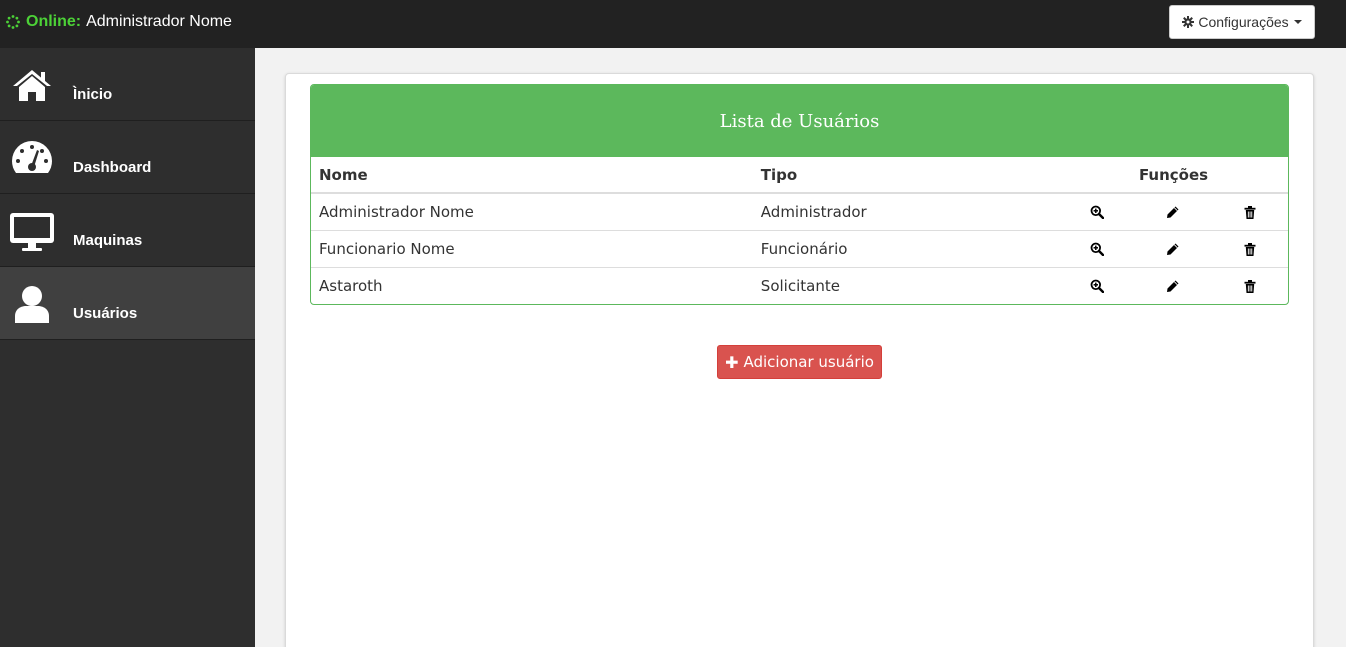 This screenshot has width=1346, height=647. Describe the element at coordinates (32, 85) in the screenshot. I see `home-icon` at that location.